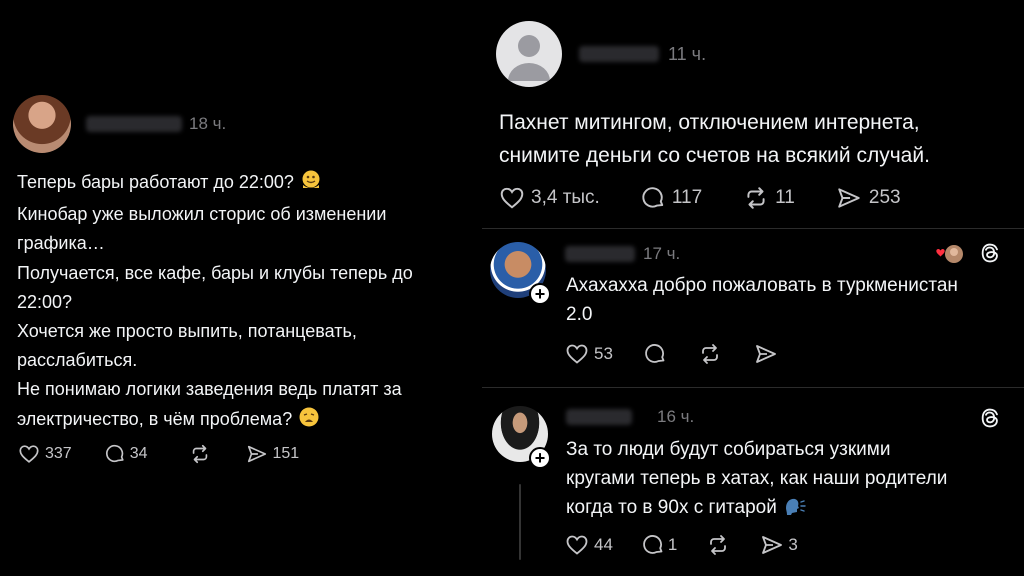 This screenshot has width=1024, height=576. Describe the element at coordinates (603, 353) in the screenshot. I see `like-count: 53` at that location.